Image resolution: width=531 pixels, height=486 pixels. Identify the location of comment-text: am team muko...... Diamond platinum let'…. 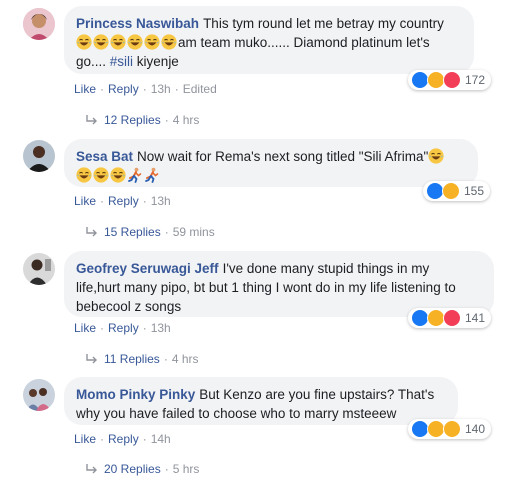
(304, 42).